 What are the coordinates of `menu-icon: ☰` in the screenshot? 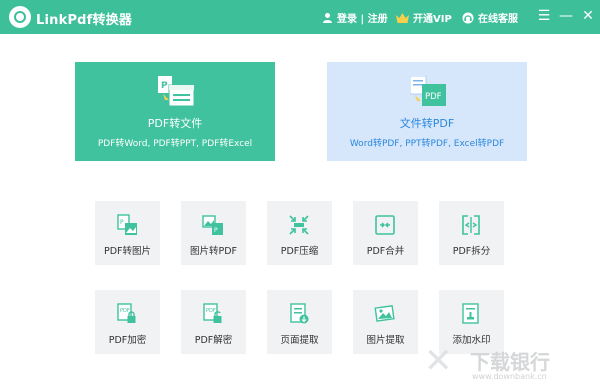 It's located at (544, 16).